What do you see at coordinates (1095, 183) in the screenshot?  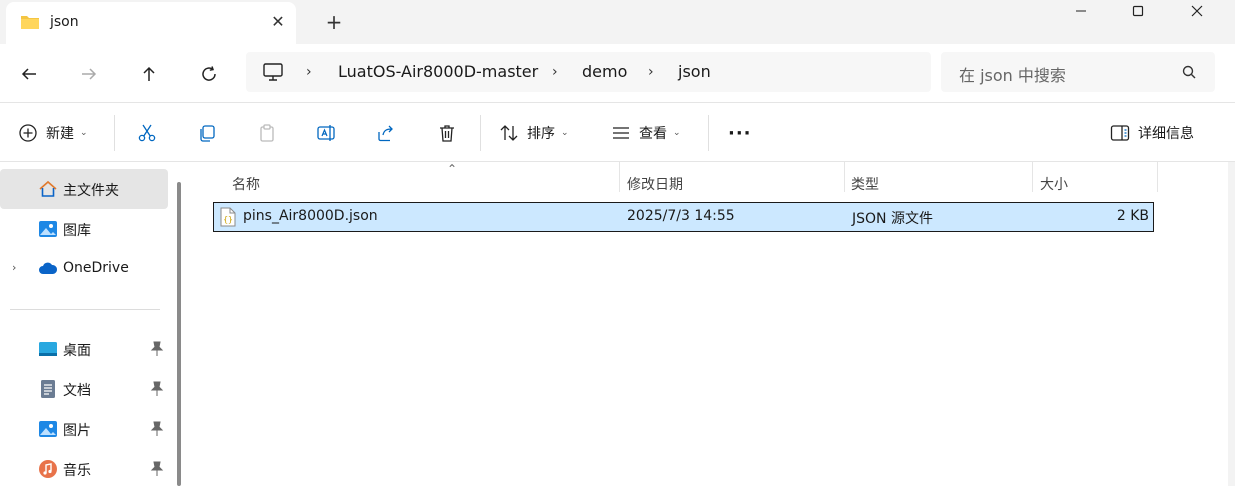 I see `column-header-size: 大小` at bounding box center [1095, 183].